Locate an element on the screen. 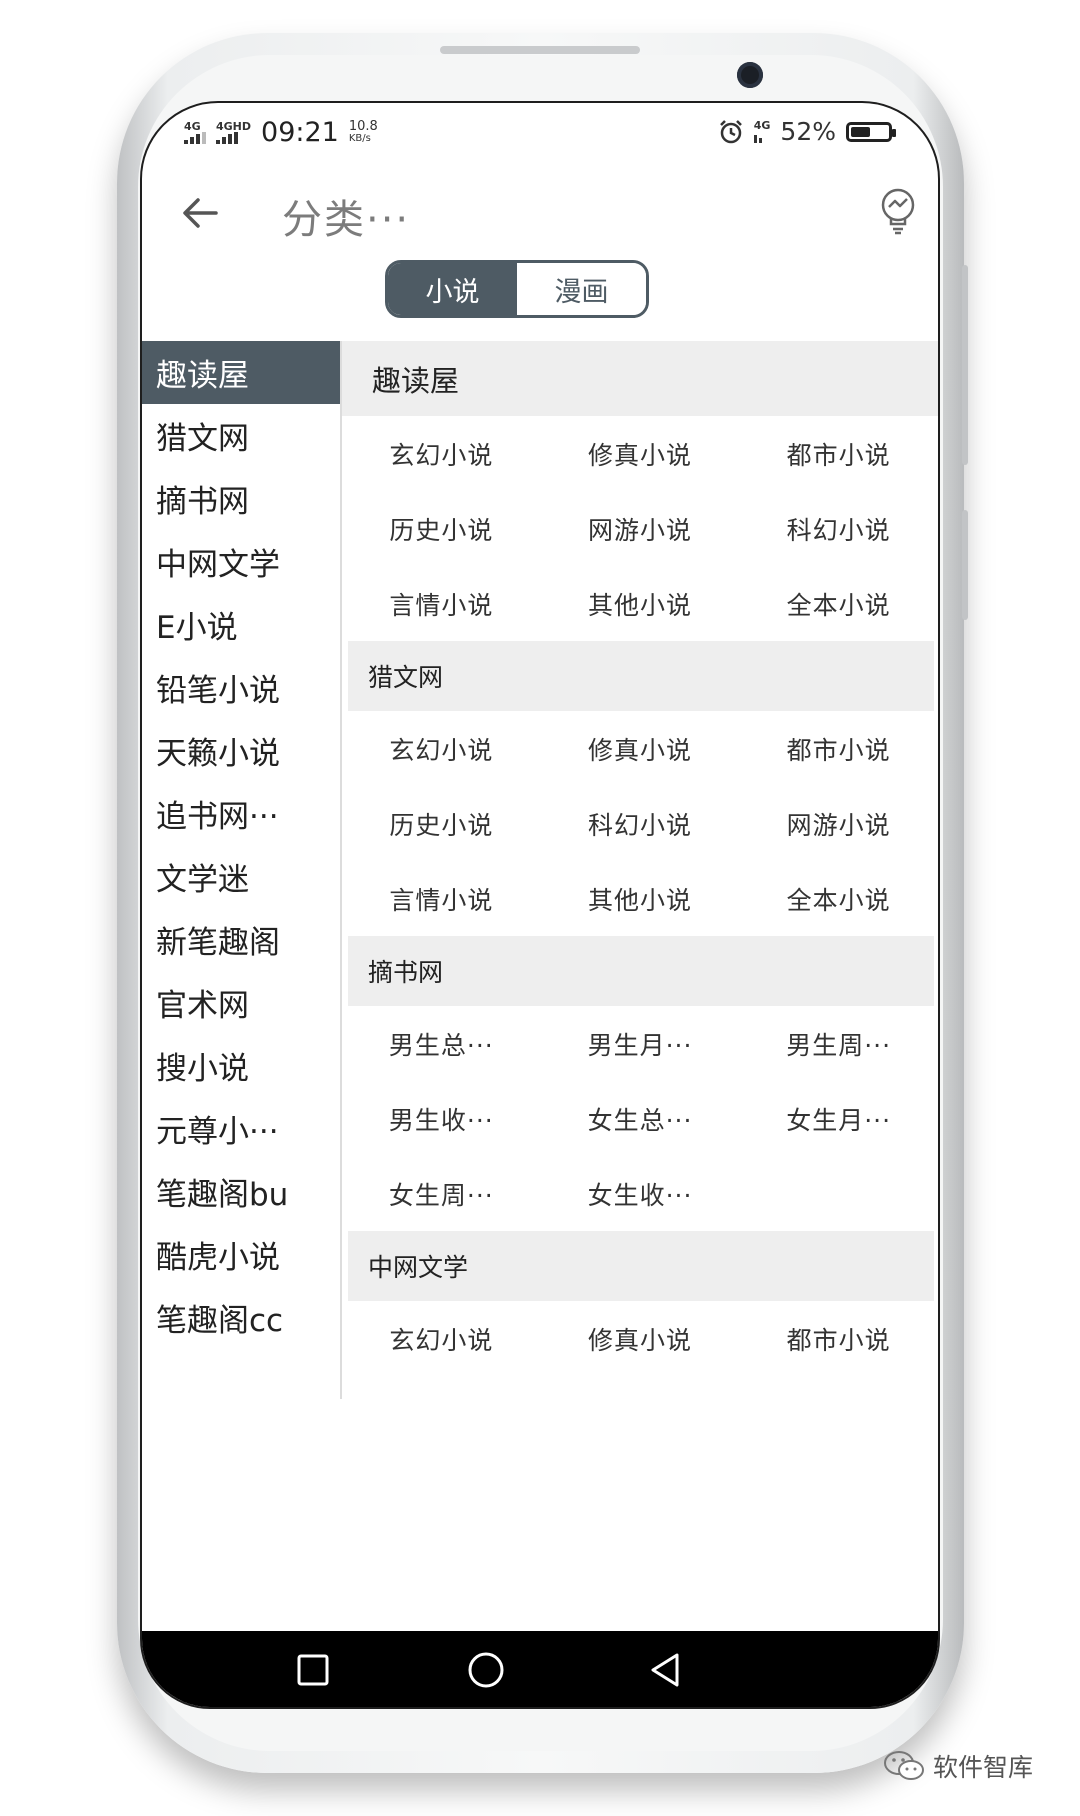 The image size is (1080, 1816). section-header: 摘书网 is located at coordinates (641, 971).